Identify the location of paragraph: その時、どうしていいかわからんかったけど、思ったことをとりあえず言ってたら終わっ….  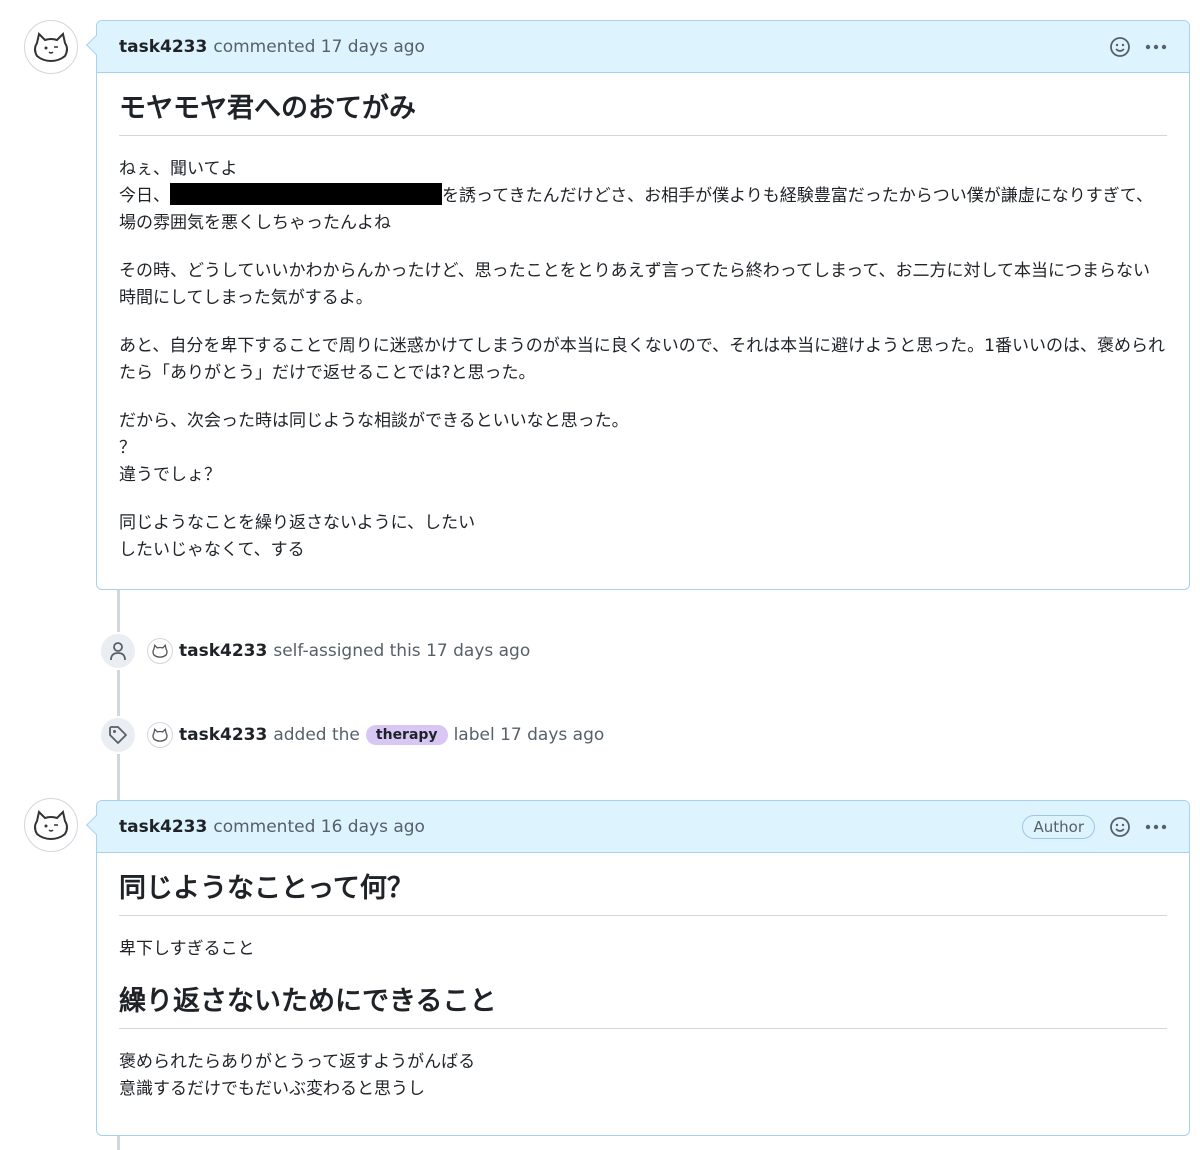
(635, 284).